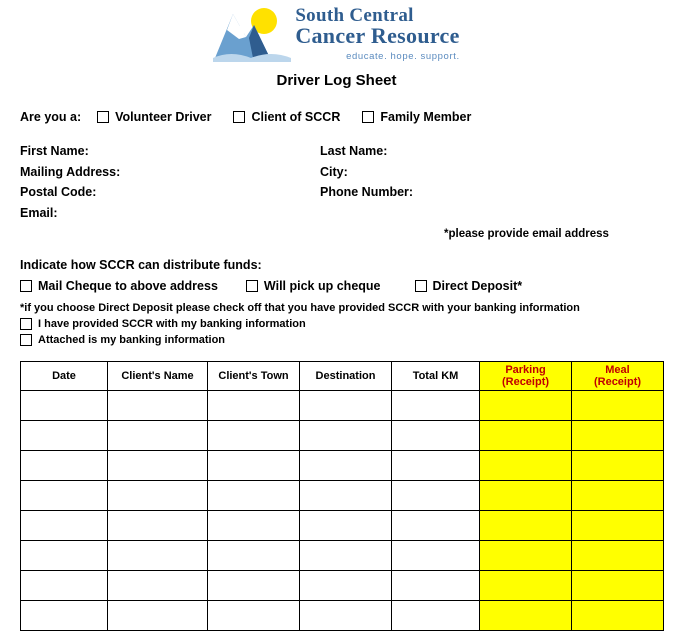 The width and height of the screenshot is (673, 641). What do you see at coordinates (416, 117) in the screenshot?
I see `checkbox-option-family-member: Family Member` at bounding box center [416, 117].